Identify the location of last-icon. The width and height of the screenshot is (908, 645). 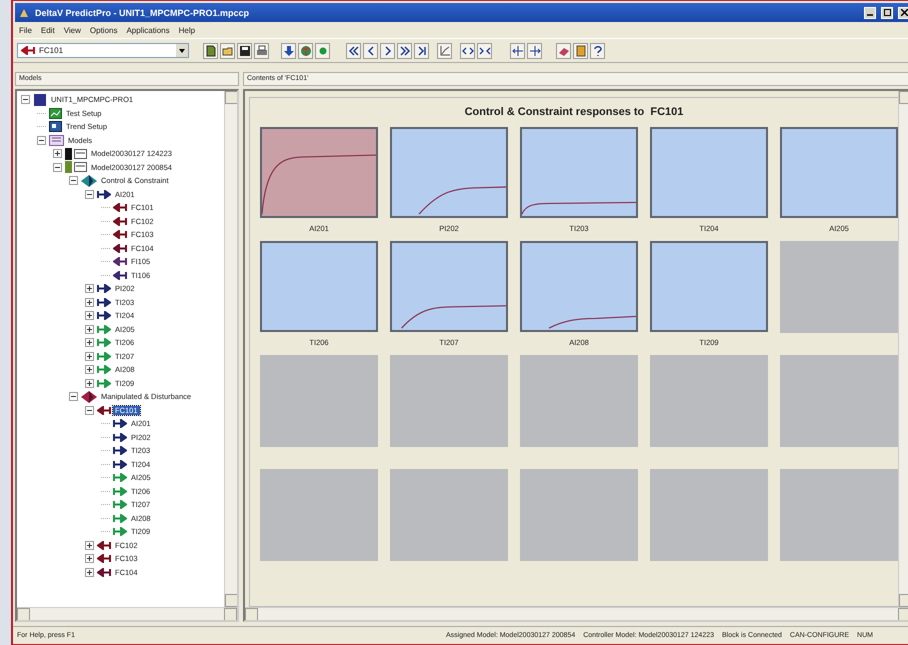
(422, 50).